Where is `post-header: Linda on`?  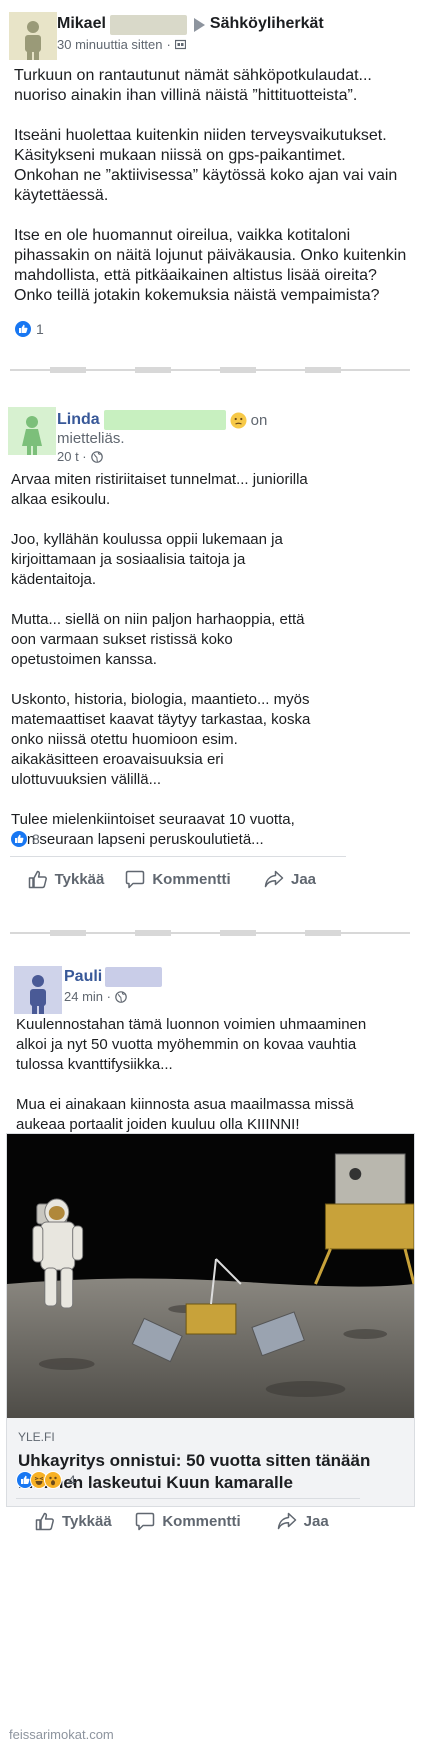
post-header: Linda on is located at coordinates (162, 420).